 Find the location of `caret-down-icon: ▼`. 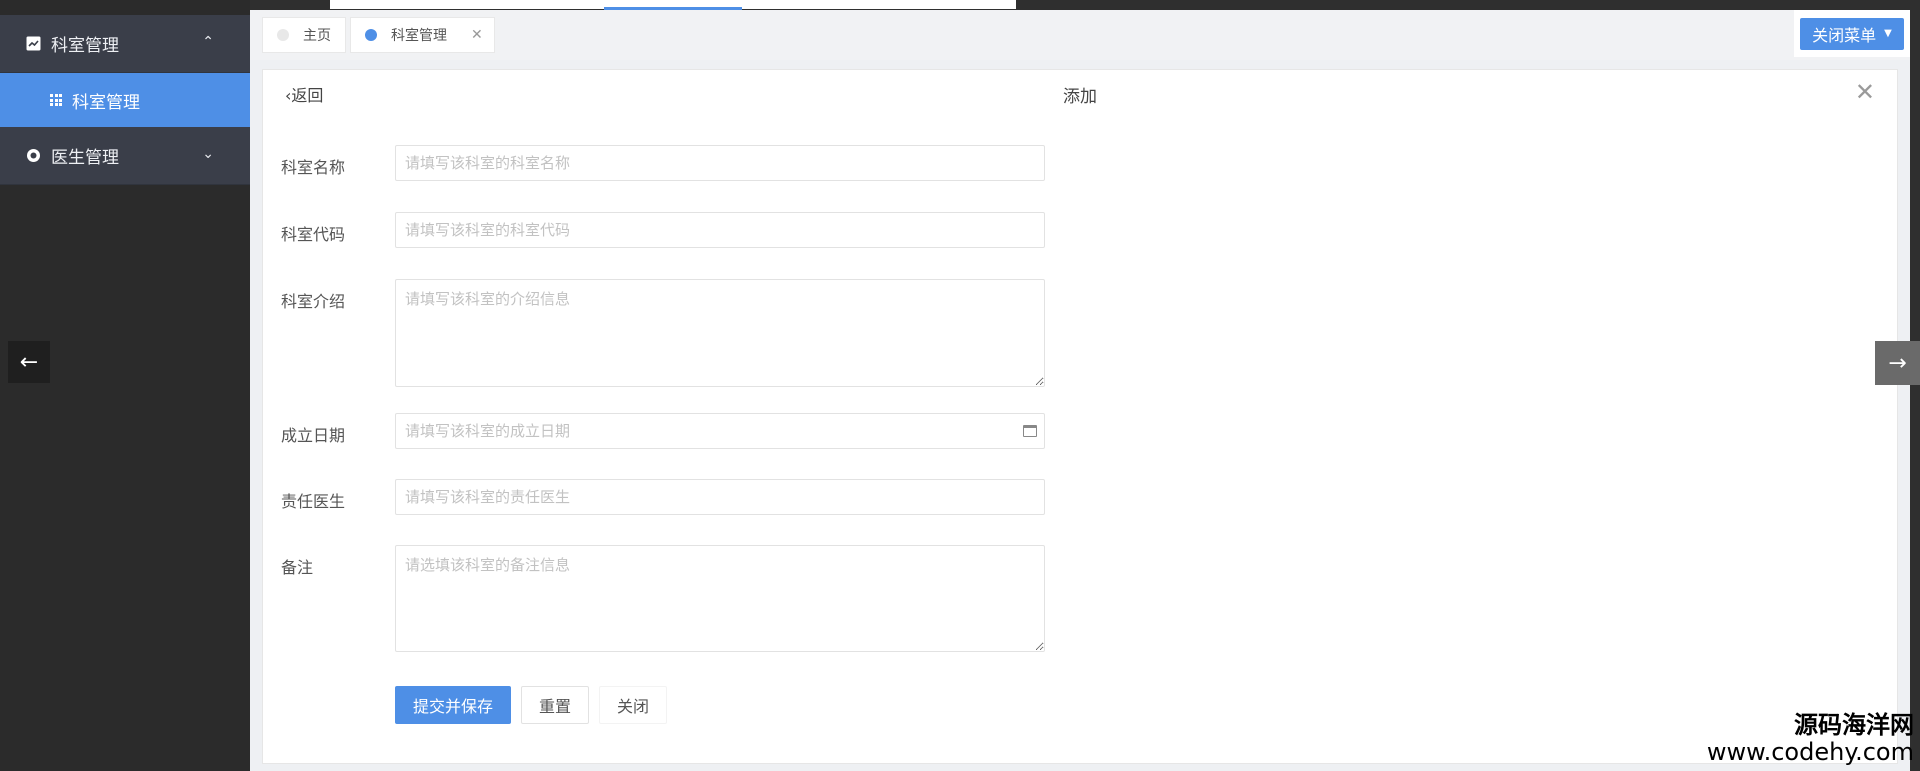

caret-down-icon: ▼ is located at coordinates (1888, 33).